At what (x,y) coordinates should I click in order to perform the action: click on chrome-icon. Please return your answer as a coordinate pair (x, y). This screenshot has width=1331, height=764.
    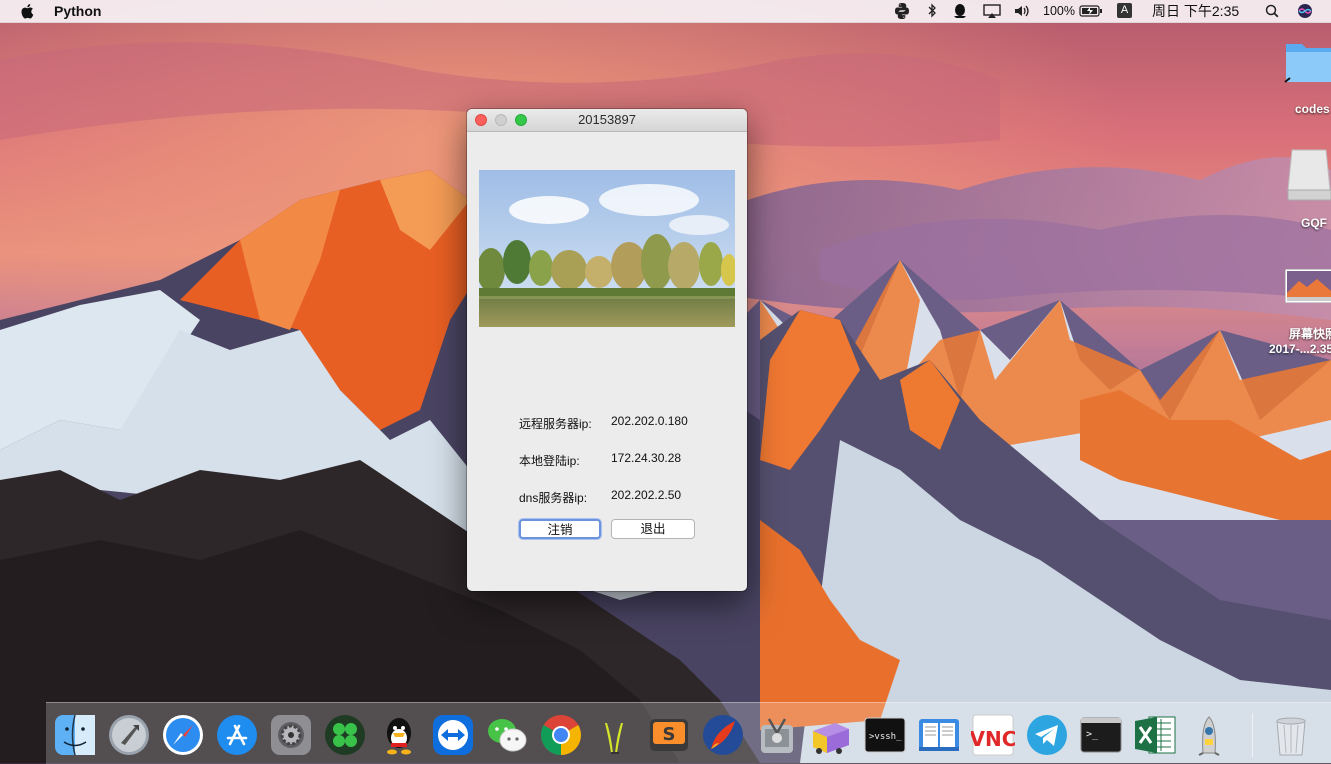
    Looking at the image, I should click on (561, 735).